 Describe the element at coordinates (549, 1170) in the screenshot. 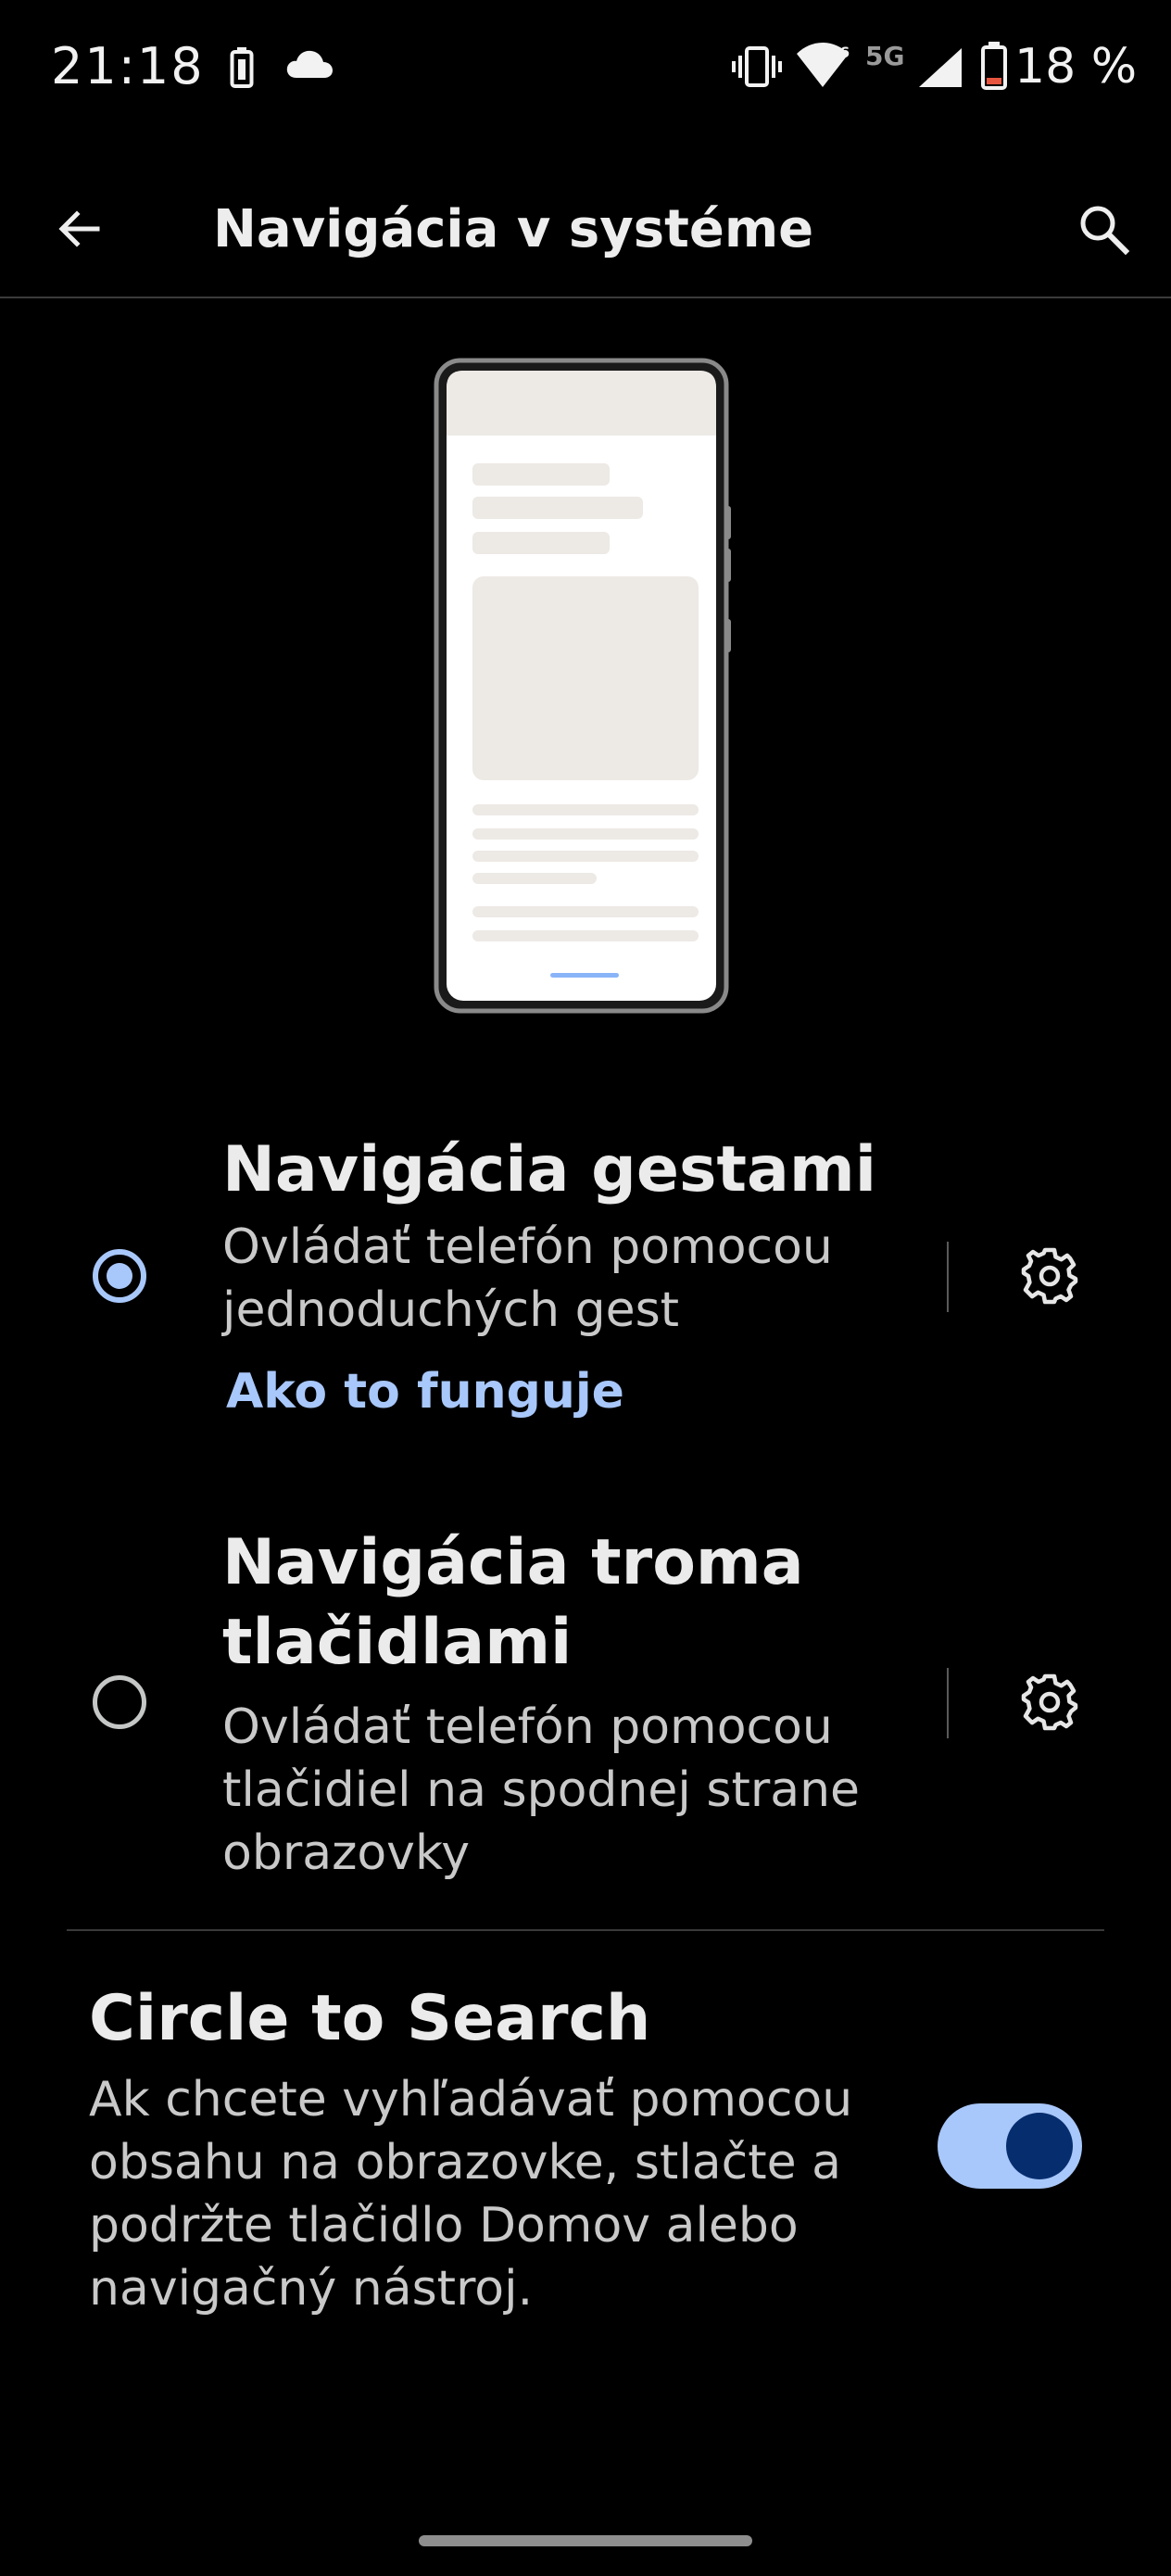

I see `option-title: Navigácia gestami` at that location.